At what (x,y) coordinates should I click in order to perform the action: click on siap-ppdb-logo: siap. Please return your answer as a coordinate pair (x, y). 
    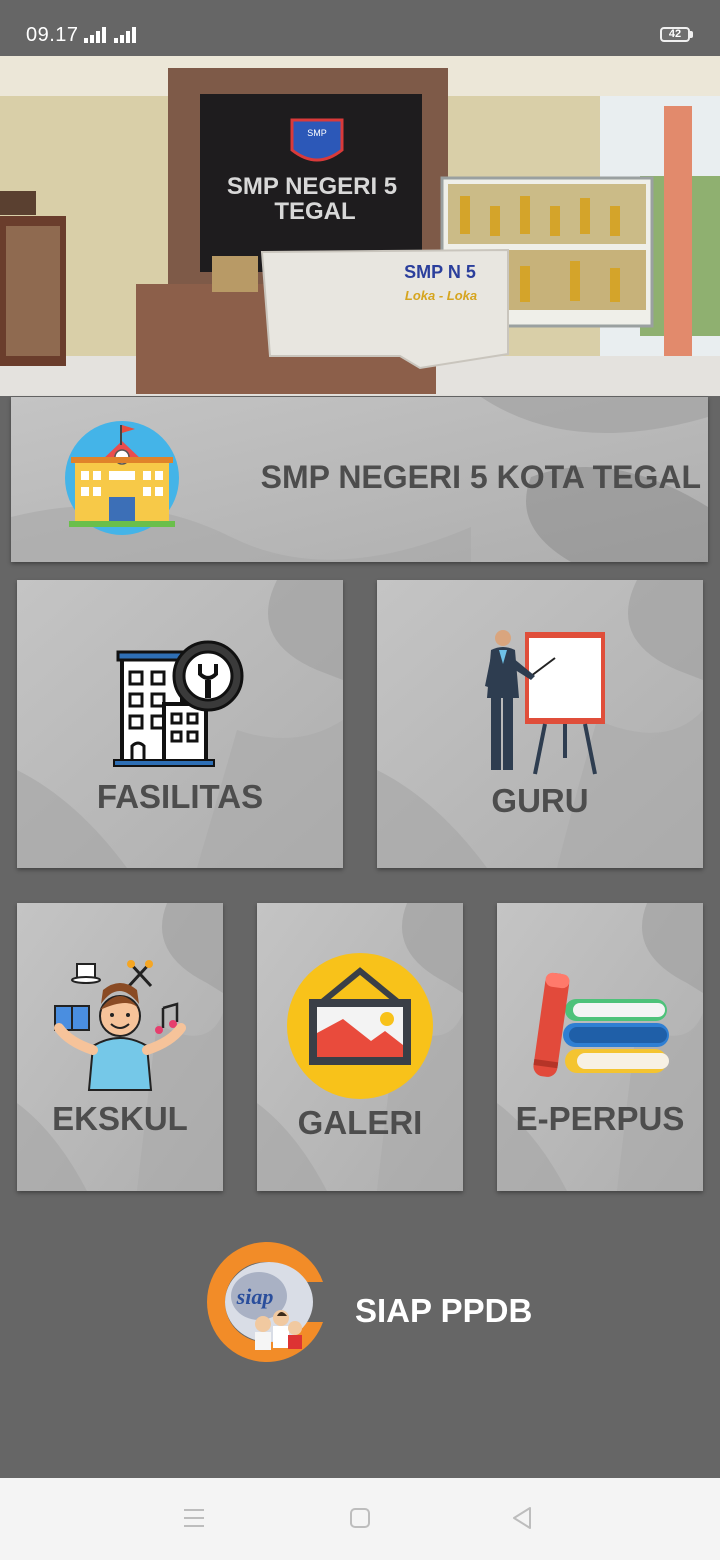
    Looking at the image, I should click on (265, 1302).